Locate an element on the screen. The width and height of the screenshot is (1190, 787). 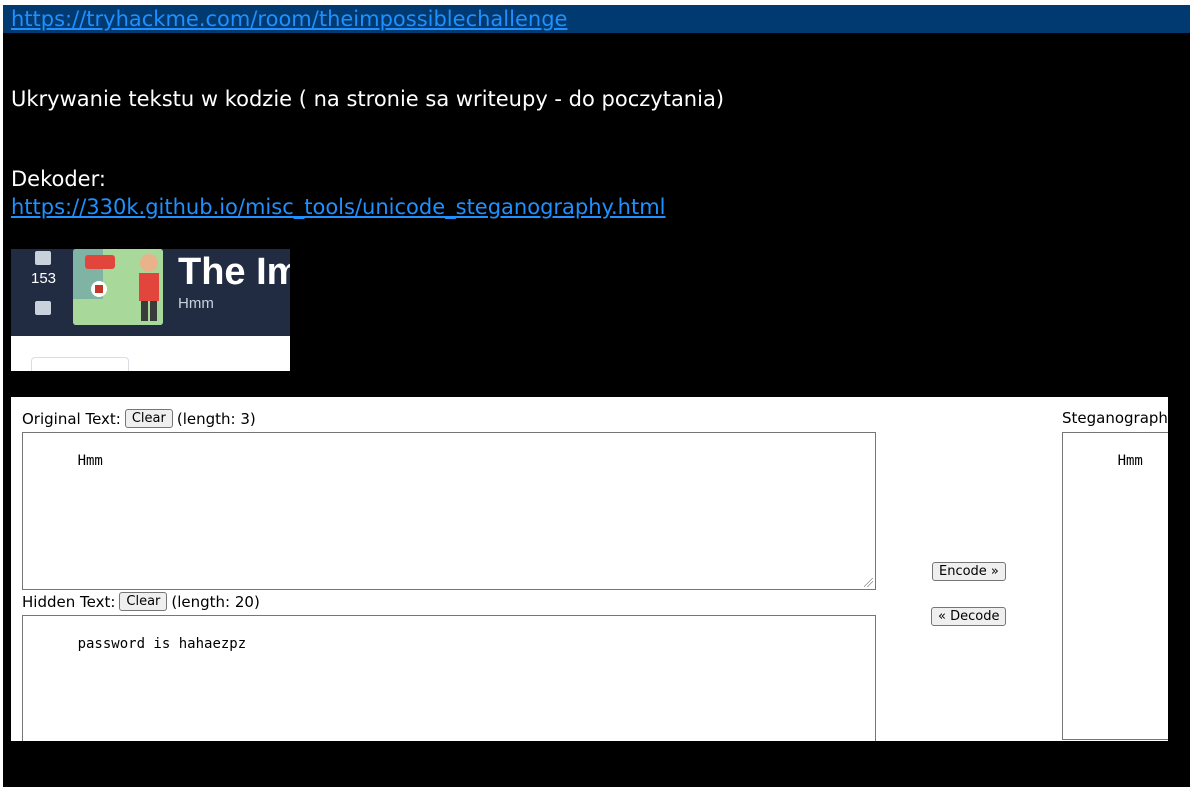
encode-button: Encode » is located at coordinates (969, 571).